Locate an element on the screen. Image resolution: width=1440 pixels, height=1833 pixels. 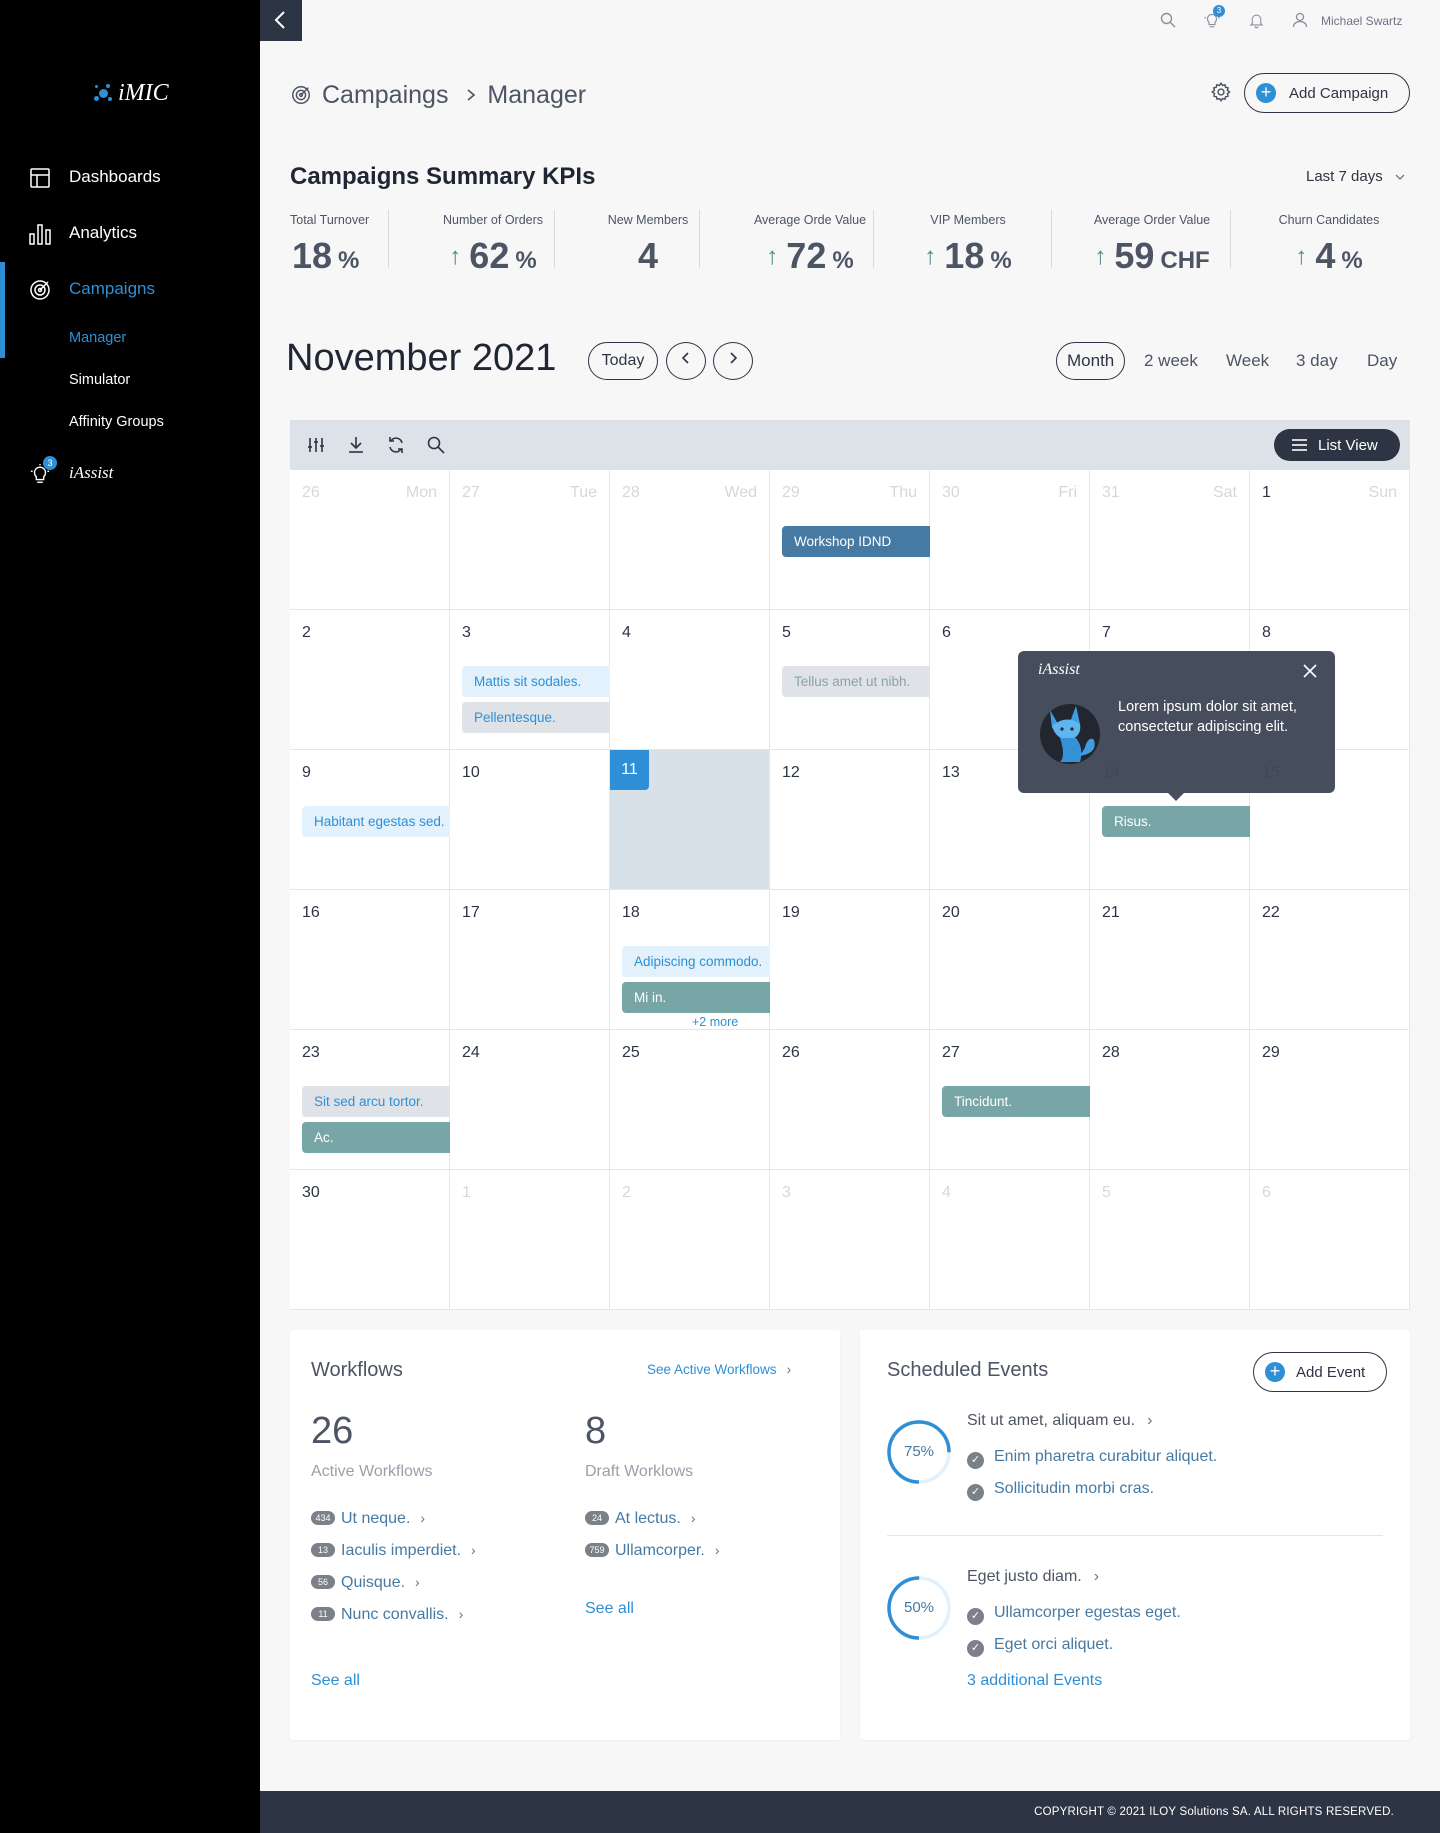
collapse-sidebar-button is located at coordinates (281, 20).